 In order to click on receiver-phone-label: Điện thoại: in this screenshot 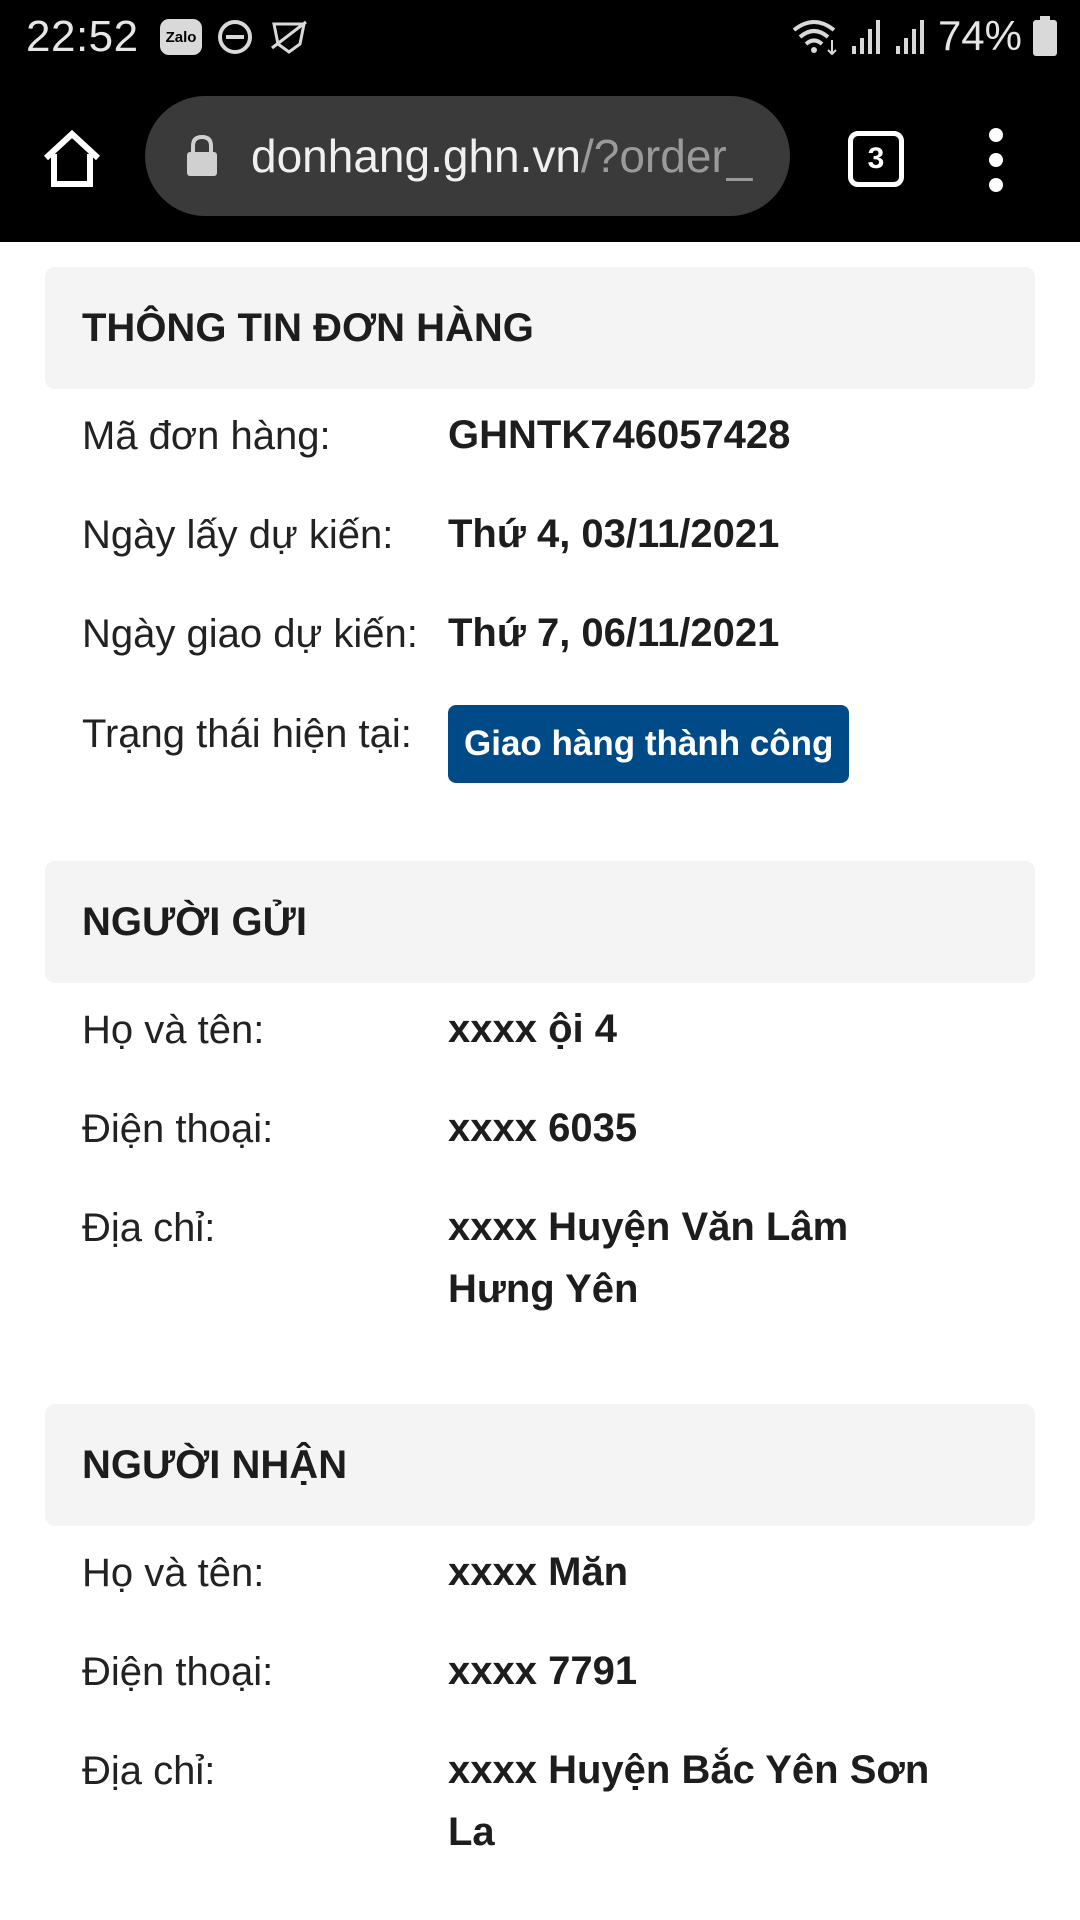, I will do `click(178, 1672)`.